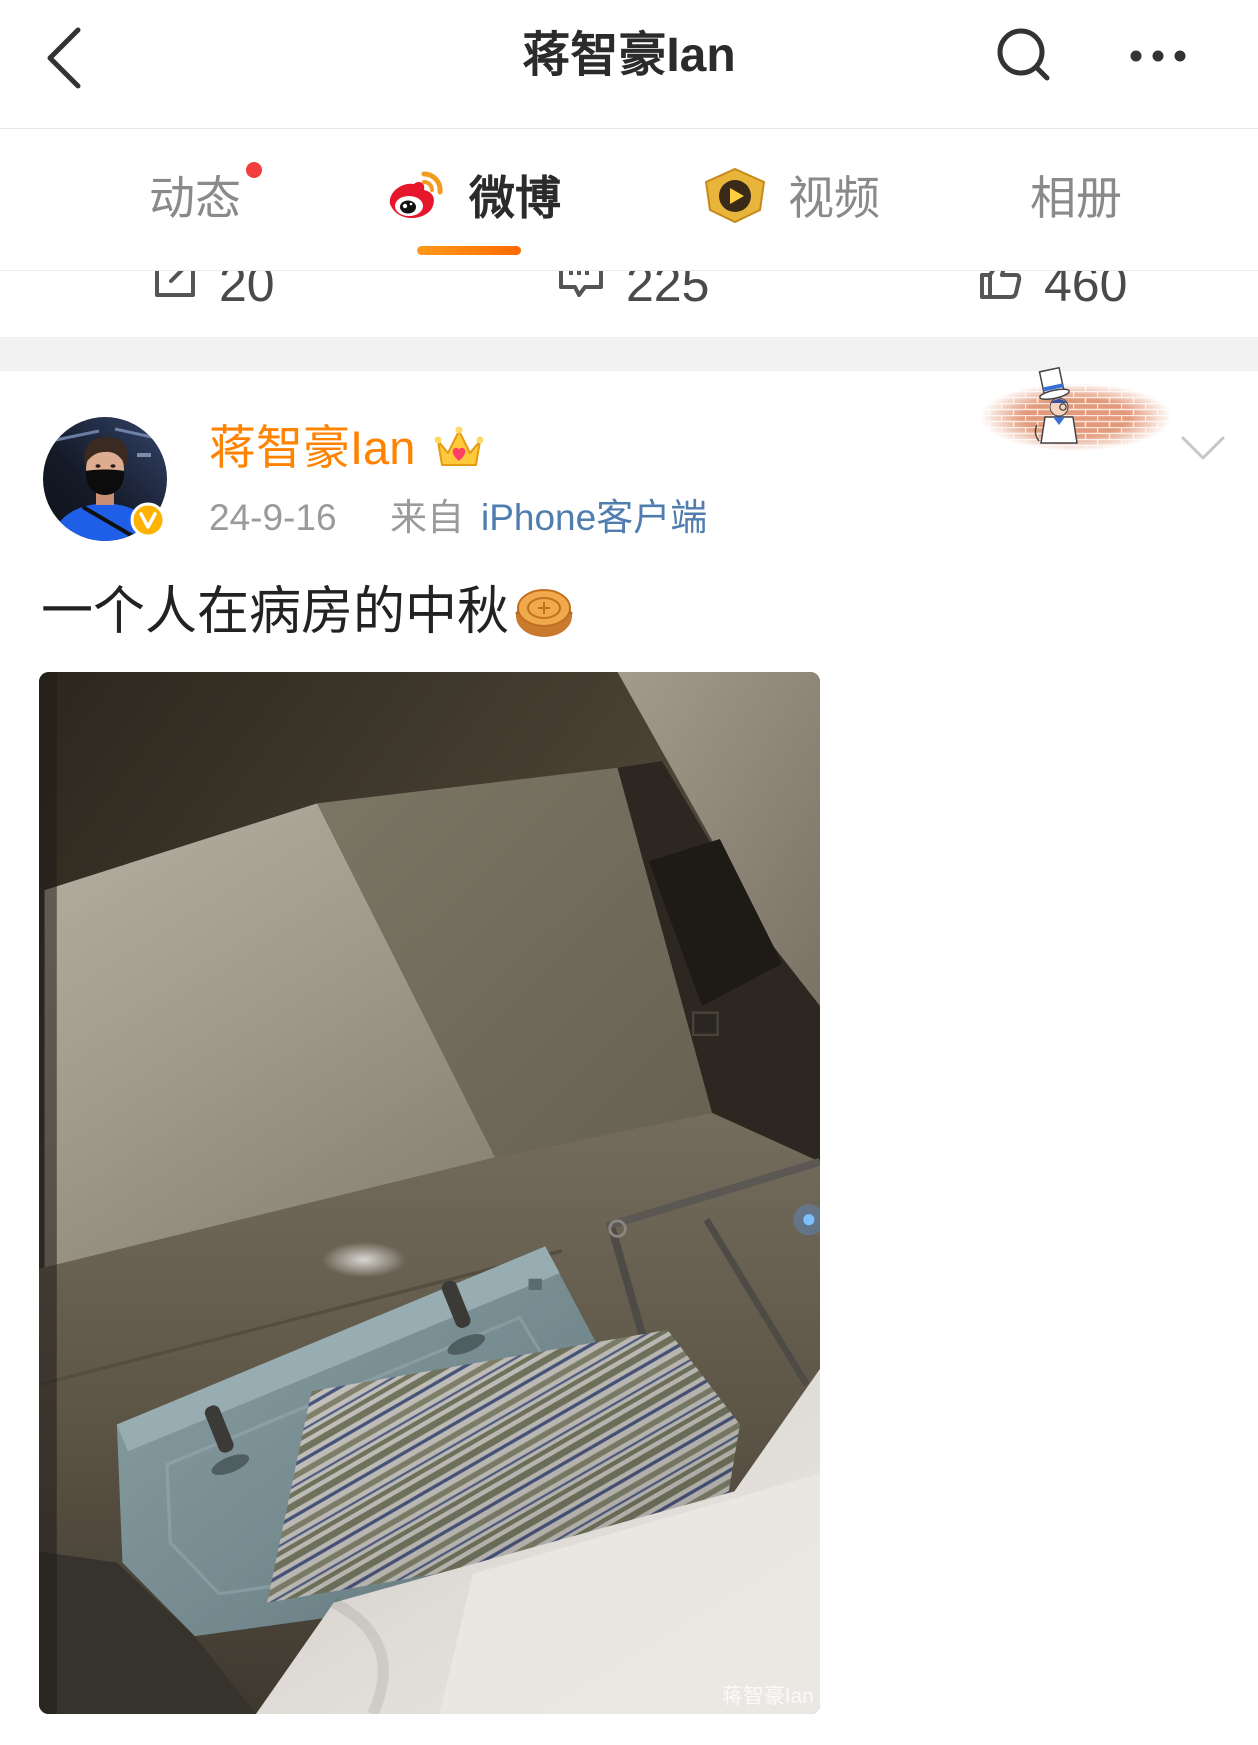 The width and height of the screenshot is (1258, 1745). What do you see at coordinates (581, 284) in the screenshot?
I see `comment-icon` at bounding box center [581, 284].